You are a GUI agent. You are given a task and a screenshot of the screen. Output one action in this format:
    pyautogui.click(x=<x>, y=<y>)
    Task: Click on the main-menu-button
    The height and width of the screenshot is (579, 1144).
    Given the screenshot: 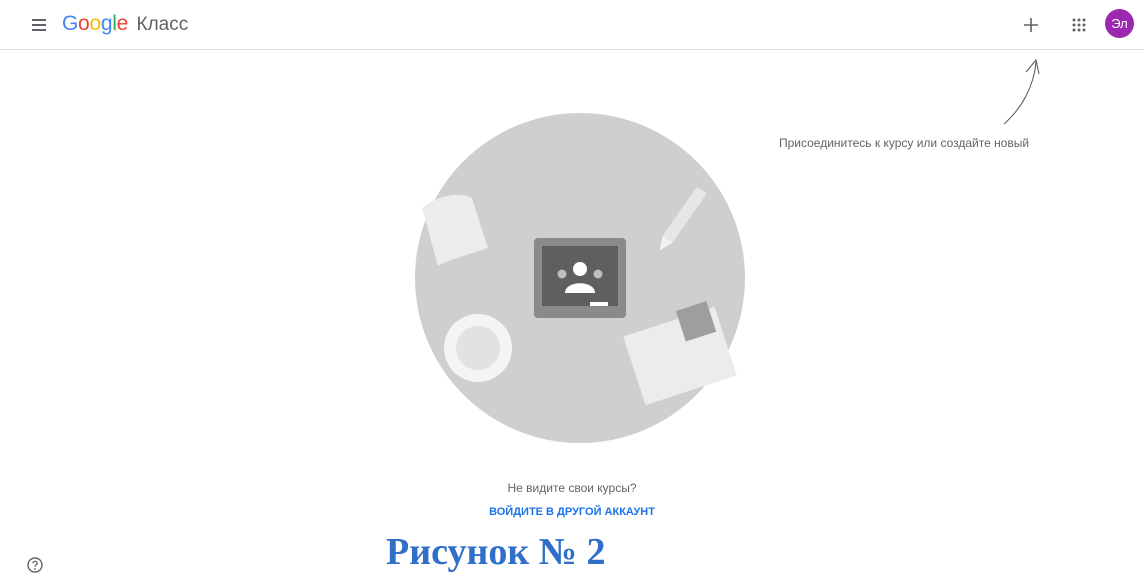 What is the action you would take?
    pyautogui.click(x=40, y=25)
    